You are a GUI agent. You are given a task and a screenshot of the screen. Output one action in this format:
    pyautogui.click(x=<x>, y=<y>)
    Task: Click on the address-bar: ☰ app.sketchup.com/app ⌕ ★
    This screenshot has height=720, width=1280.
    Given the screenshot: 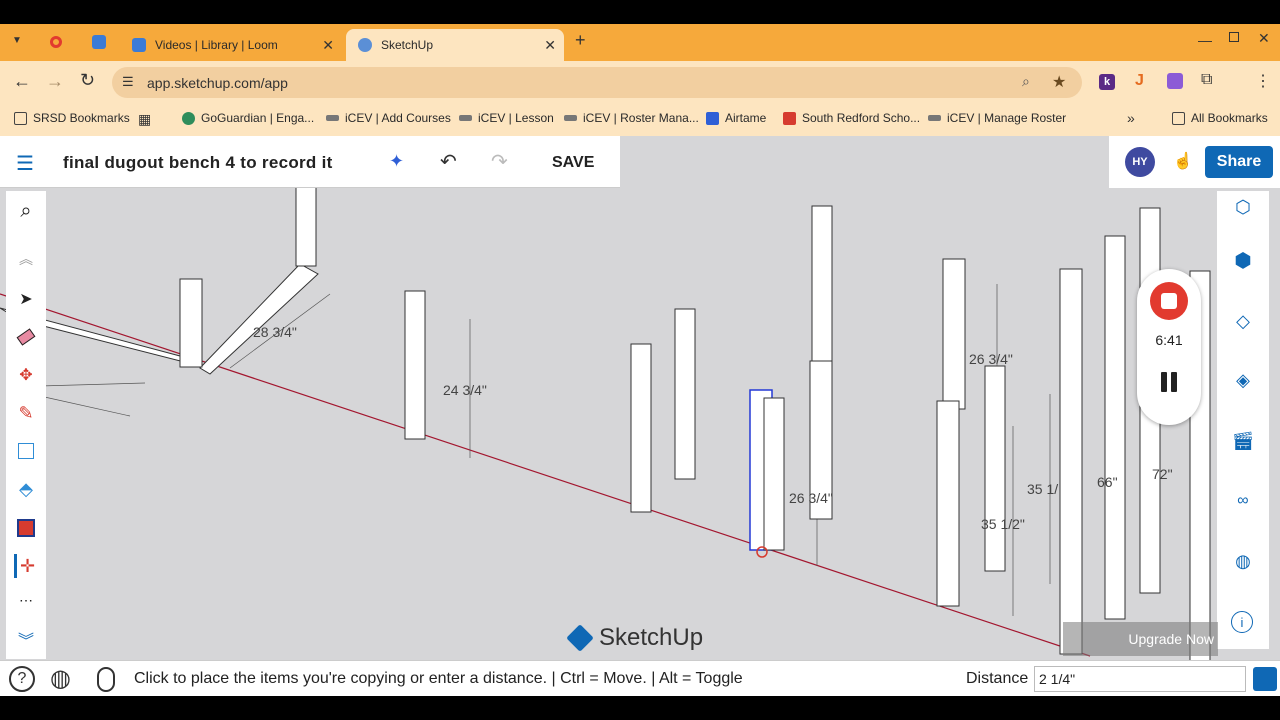 What is the action you would take?
    pyautogui.click(x=597, y=82)
    